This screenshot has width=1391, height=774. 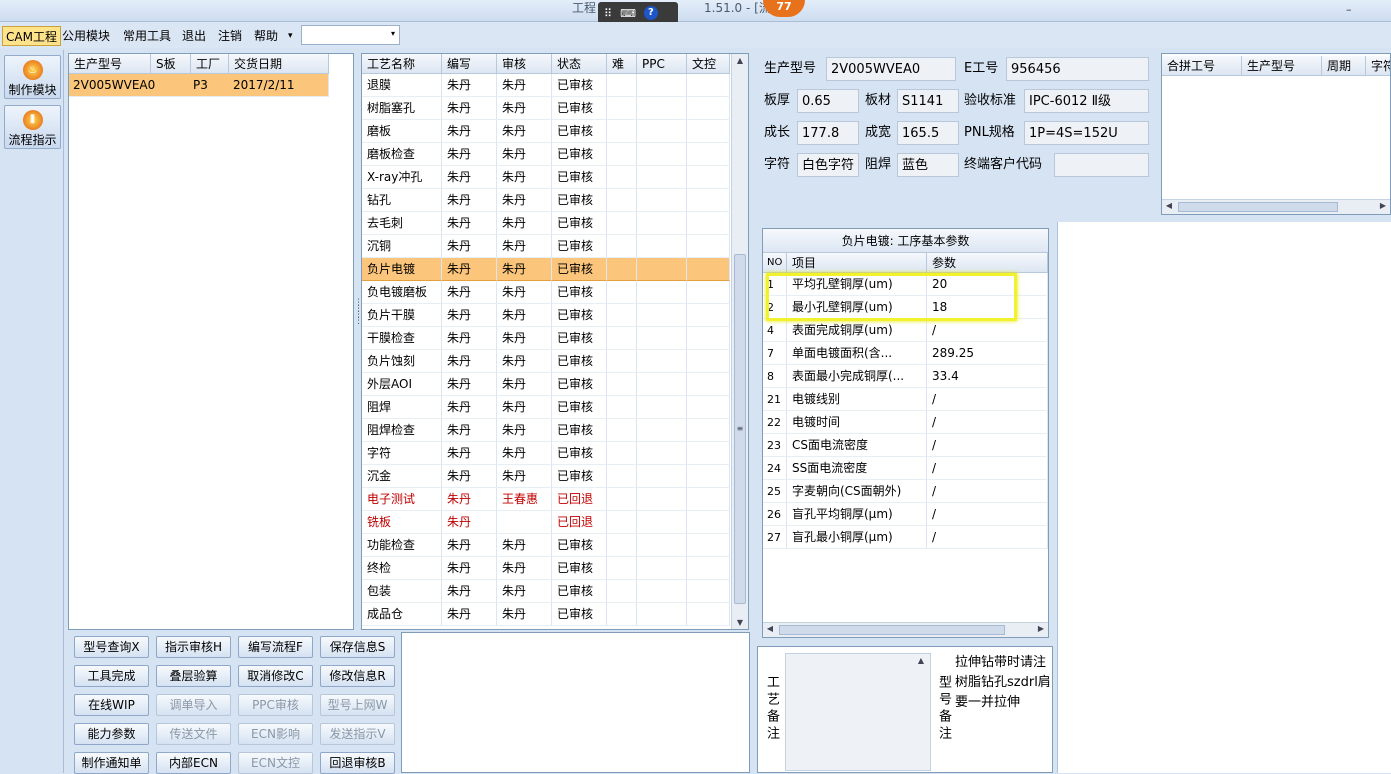 What do you see at coordinates (1282, 66) in the screenshot?
I see `col-merge-model: 生产型号` at bounding box center [1282, 66].